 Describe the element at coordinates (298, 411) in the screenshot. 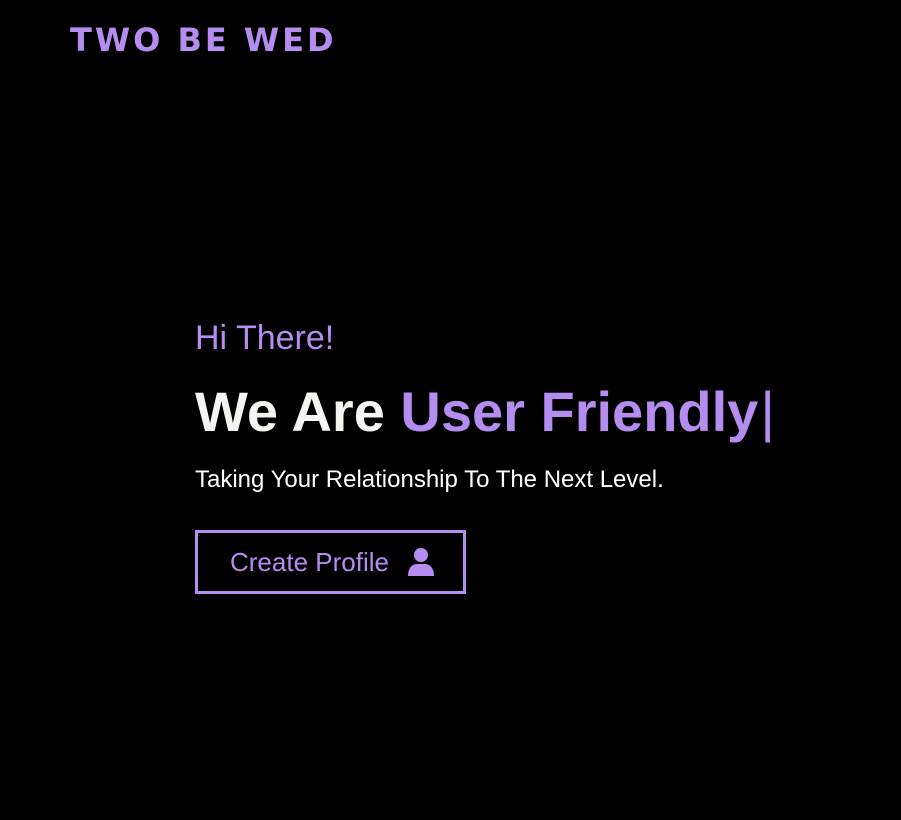

I see `headline-prefix: We Are` at that location.